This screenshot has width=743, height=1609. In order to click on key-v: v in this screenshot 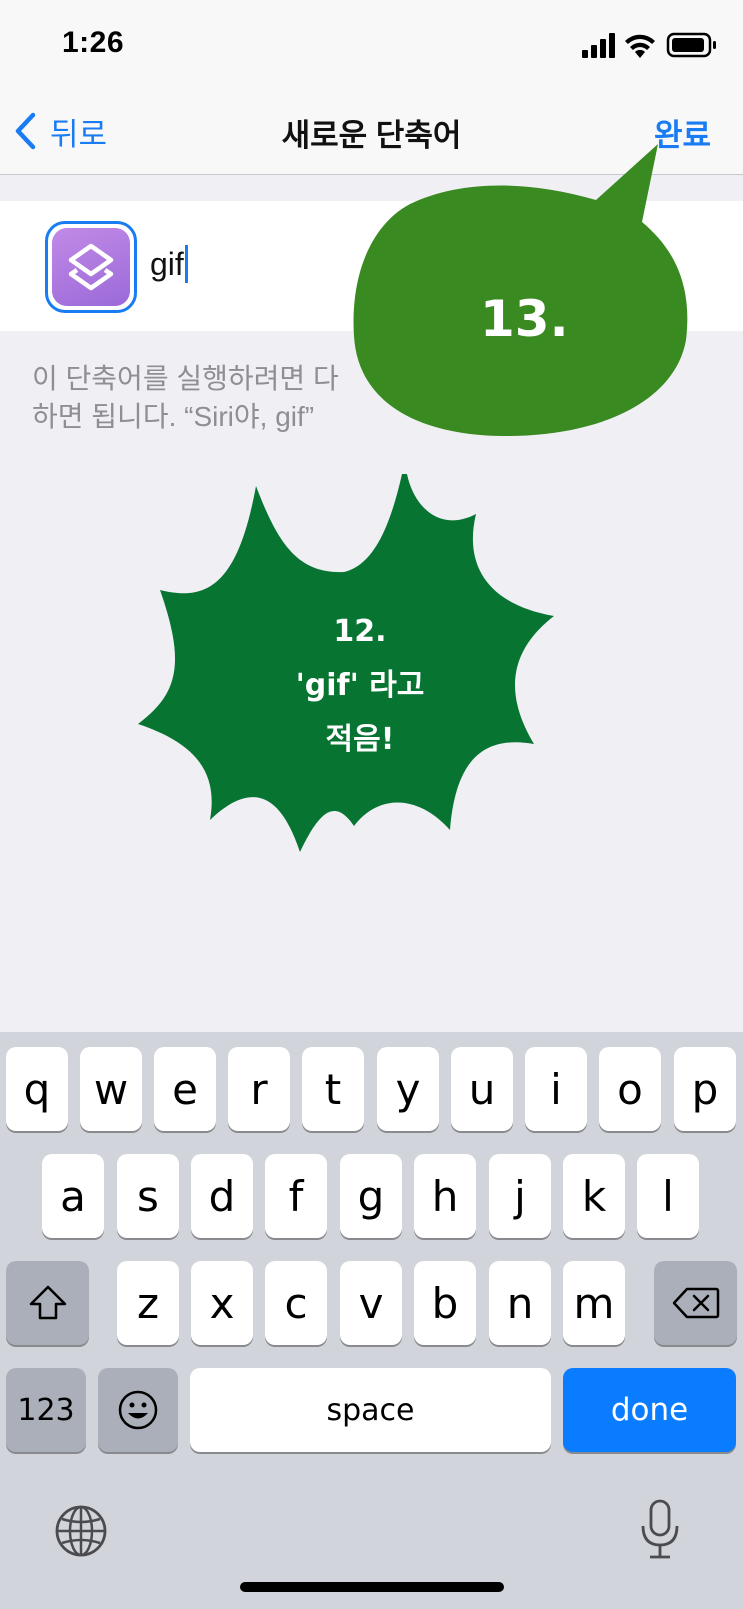, I will do `click(371, 1303)`.